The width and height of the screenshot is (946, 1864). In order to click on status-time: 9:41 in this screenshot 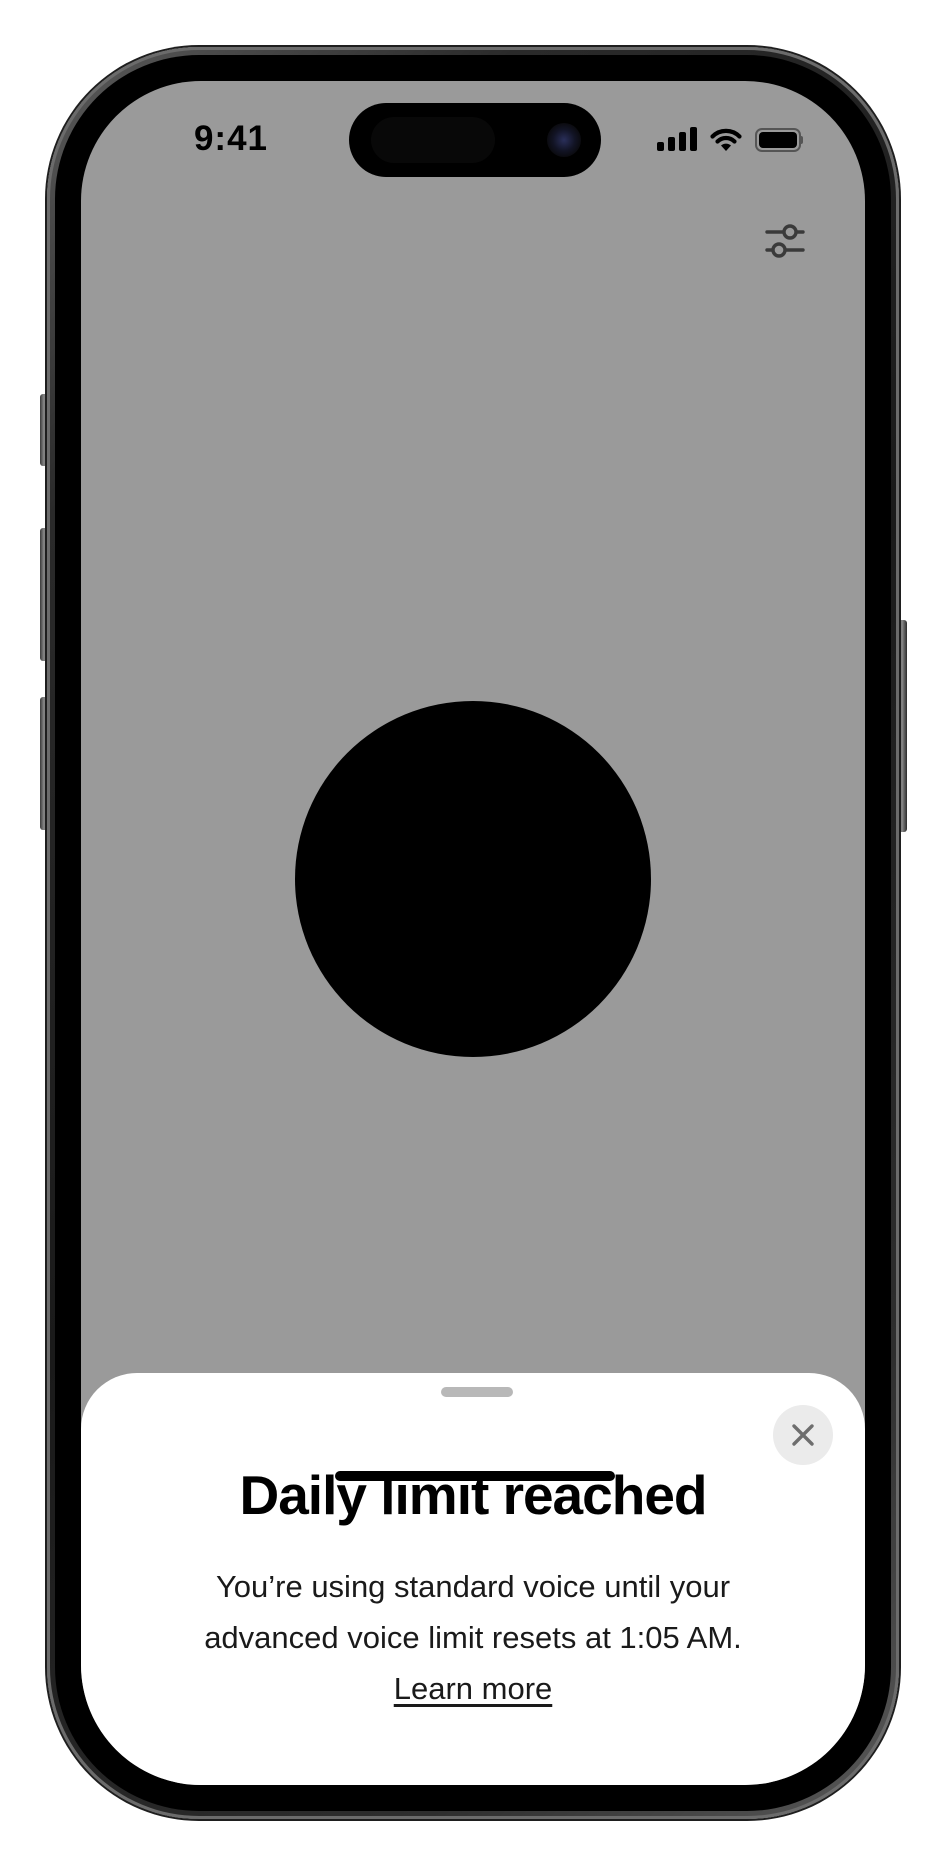, I will do `click(231, 138)`.